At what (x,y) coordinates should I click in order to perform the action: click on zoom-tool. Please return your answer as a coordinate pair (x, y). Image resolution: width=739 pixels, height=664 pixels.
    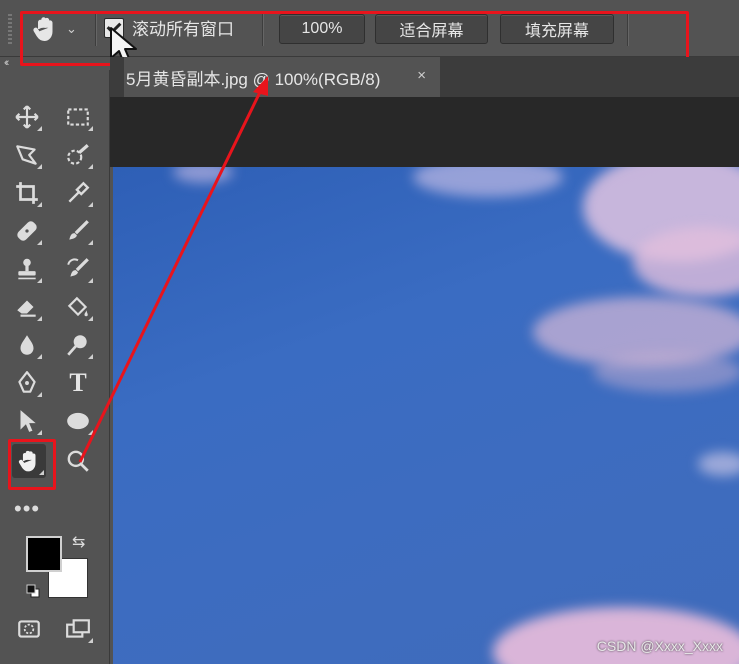
    Looking at the image, I should click on (78, 461).